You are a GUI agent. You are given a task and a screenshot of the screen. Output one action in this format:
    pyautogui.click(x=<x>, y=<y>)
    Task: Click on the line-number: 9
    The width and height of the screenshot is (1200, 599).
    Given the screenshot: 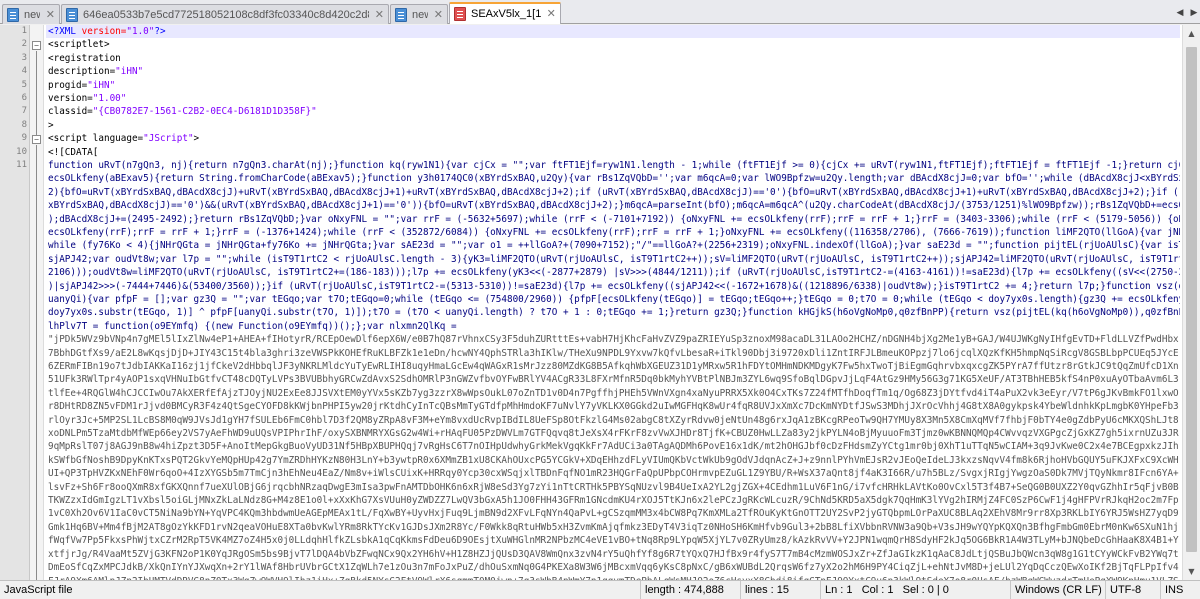 What is the action you would take?
    pyautogui.click(x=24, y=138)
    